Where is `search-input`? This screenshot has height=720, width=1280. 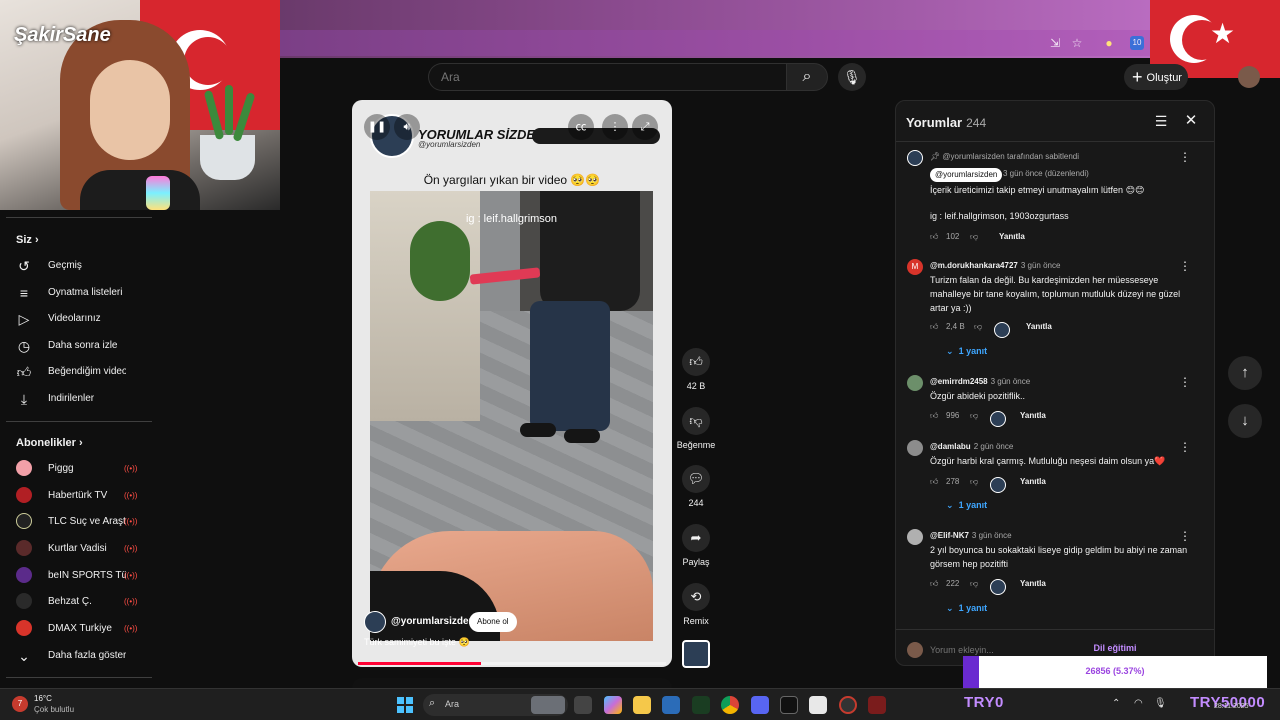
search-input is located at coordinates (606, 77).